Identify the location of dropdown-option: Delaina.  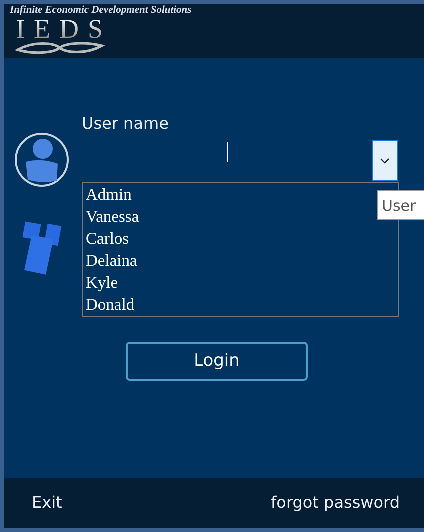
(240, 261).